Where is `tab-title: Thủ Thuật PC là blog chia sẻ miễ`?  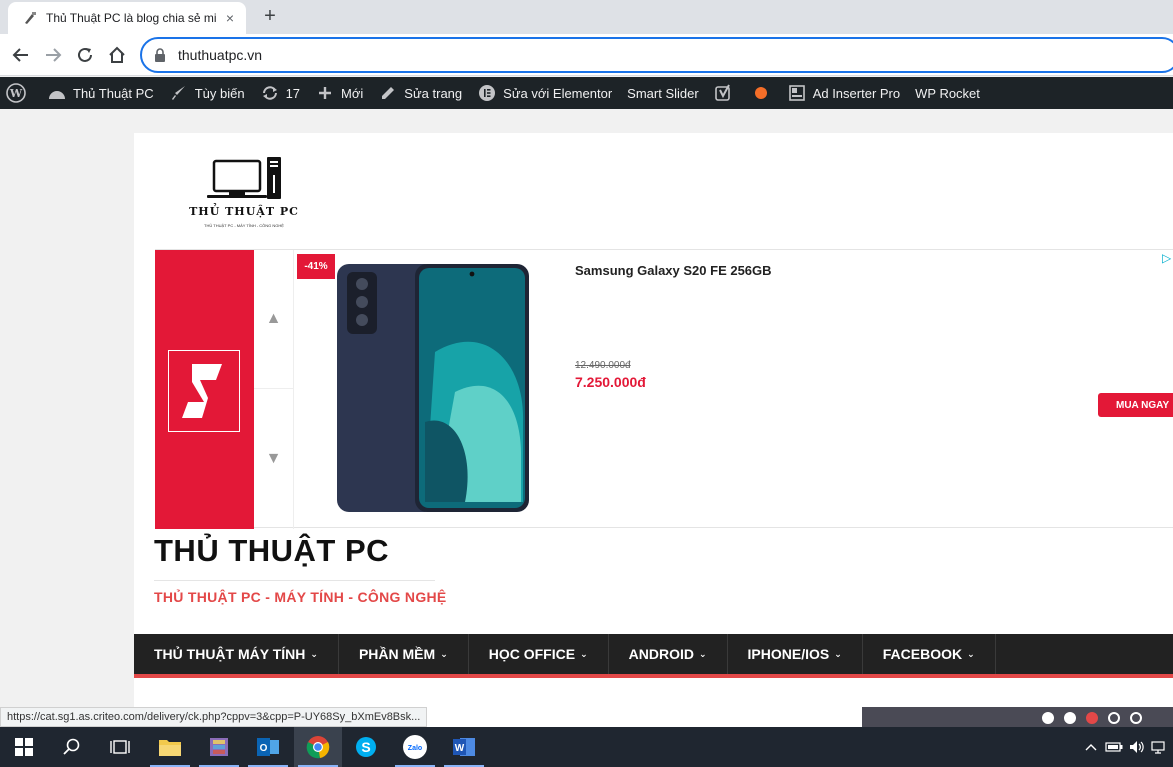 tab-title: Thủ Thuật PC là blog chia sẻ miễ is located at coordinates (131, 18).